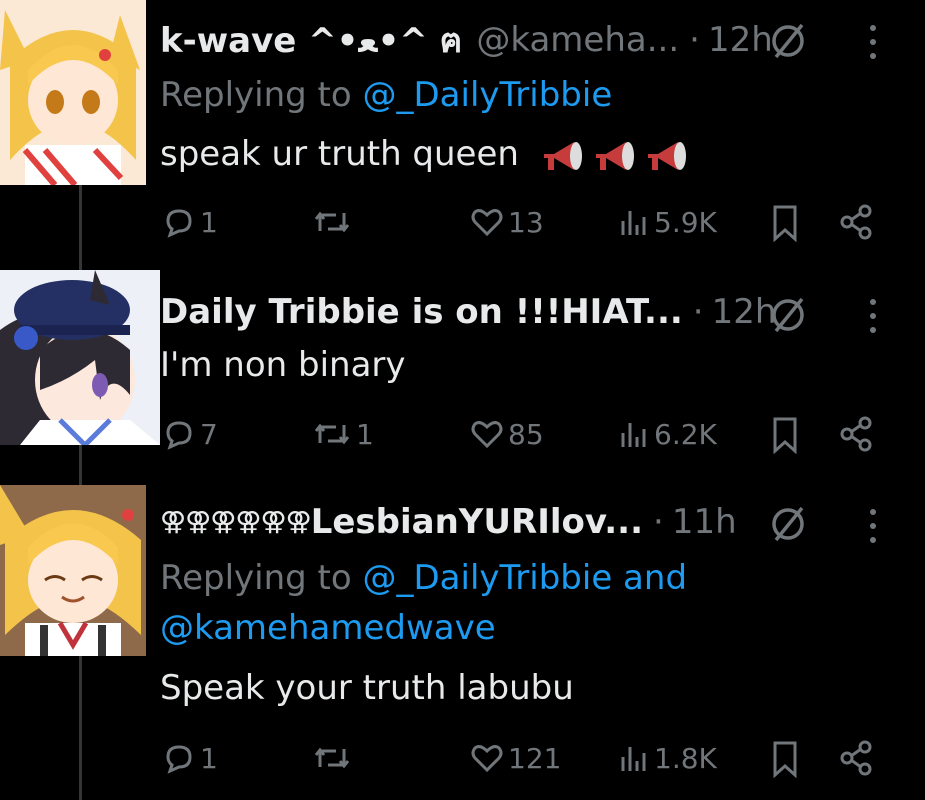 Image resolution: width=925 pixels, height=800 pixels. I want to click on views-button: 6.2K, so click(667, 434).